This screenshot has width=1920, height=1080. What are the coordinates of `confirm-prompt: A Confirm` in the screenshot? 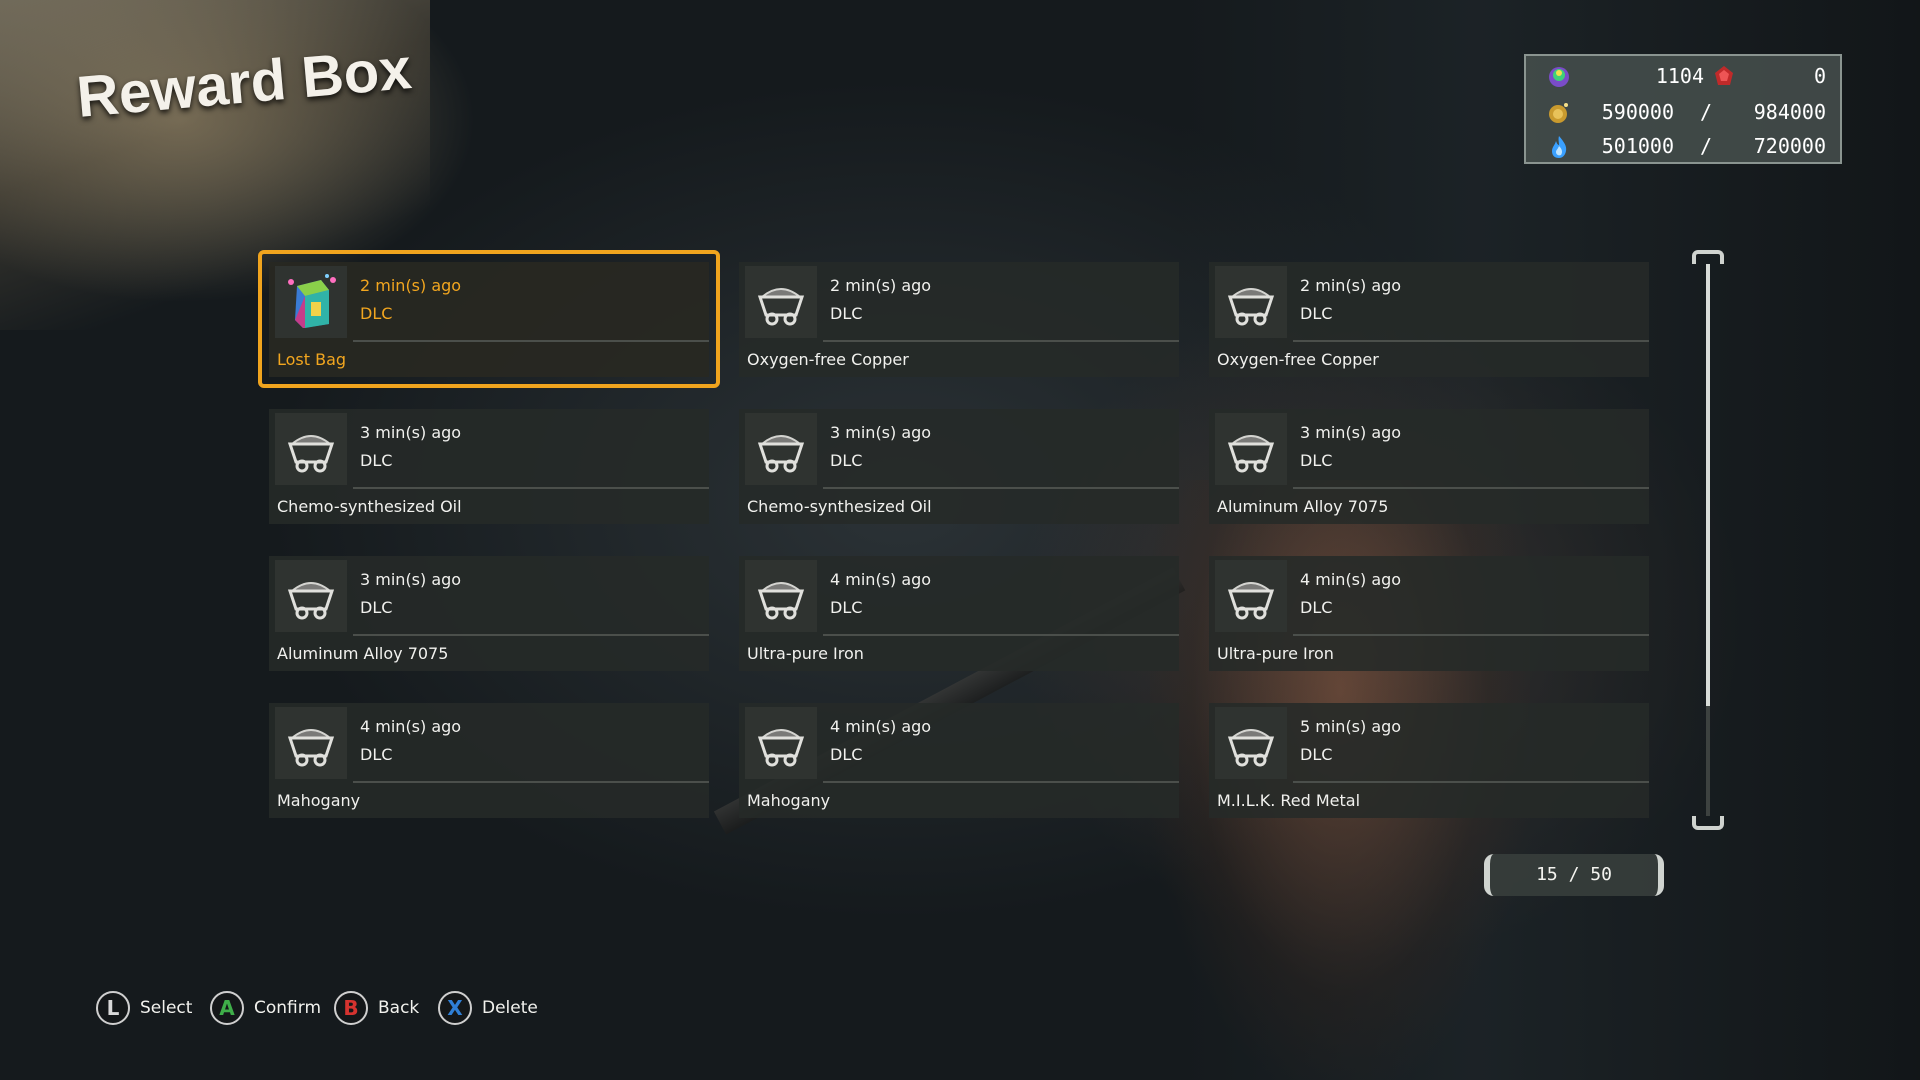 It's located at (265, 1008).